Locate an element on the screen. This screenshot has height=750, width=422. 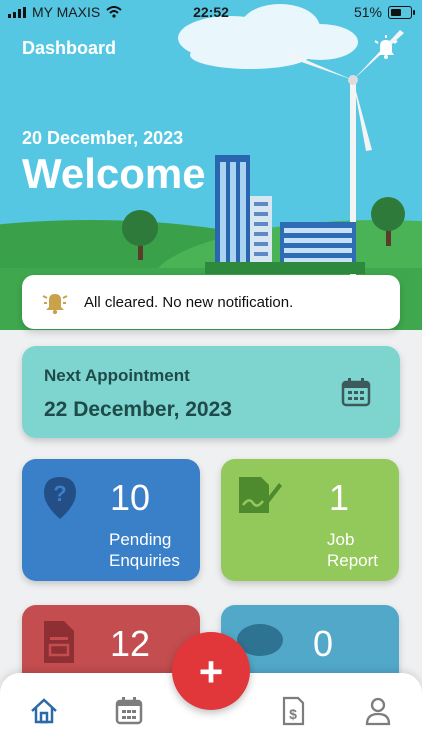
add-button: + is located at coordinates (211, 671).